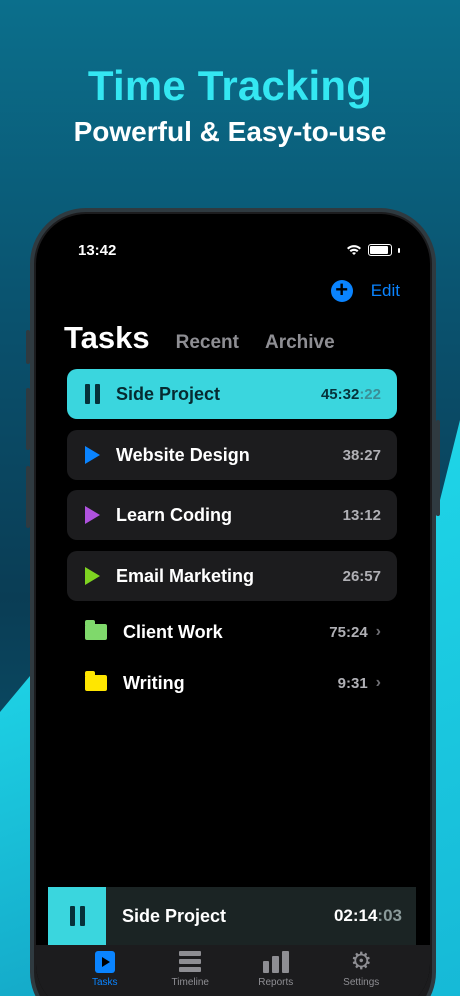 This screenshot has height=996, width=460. I want to click on hero-title: Time Tracking, so click(230, 85).